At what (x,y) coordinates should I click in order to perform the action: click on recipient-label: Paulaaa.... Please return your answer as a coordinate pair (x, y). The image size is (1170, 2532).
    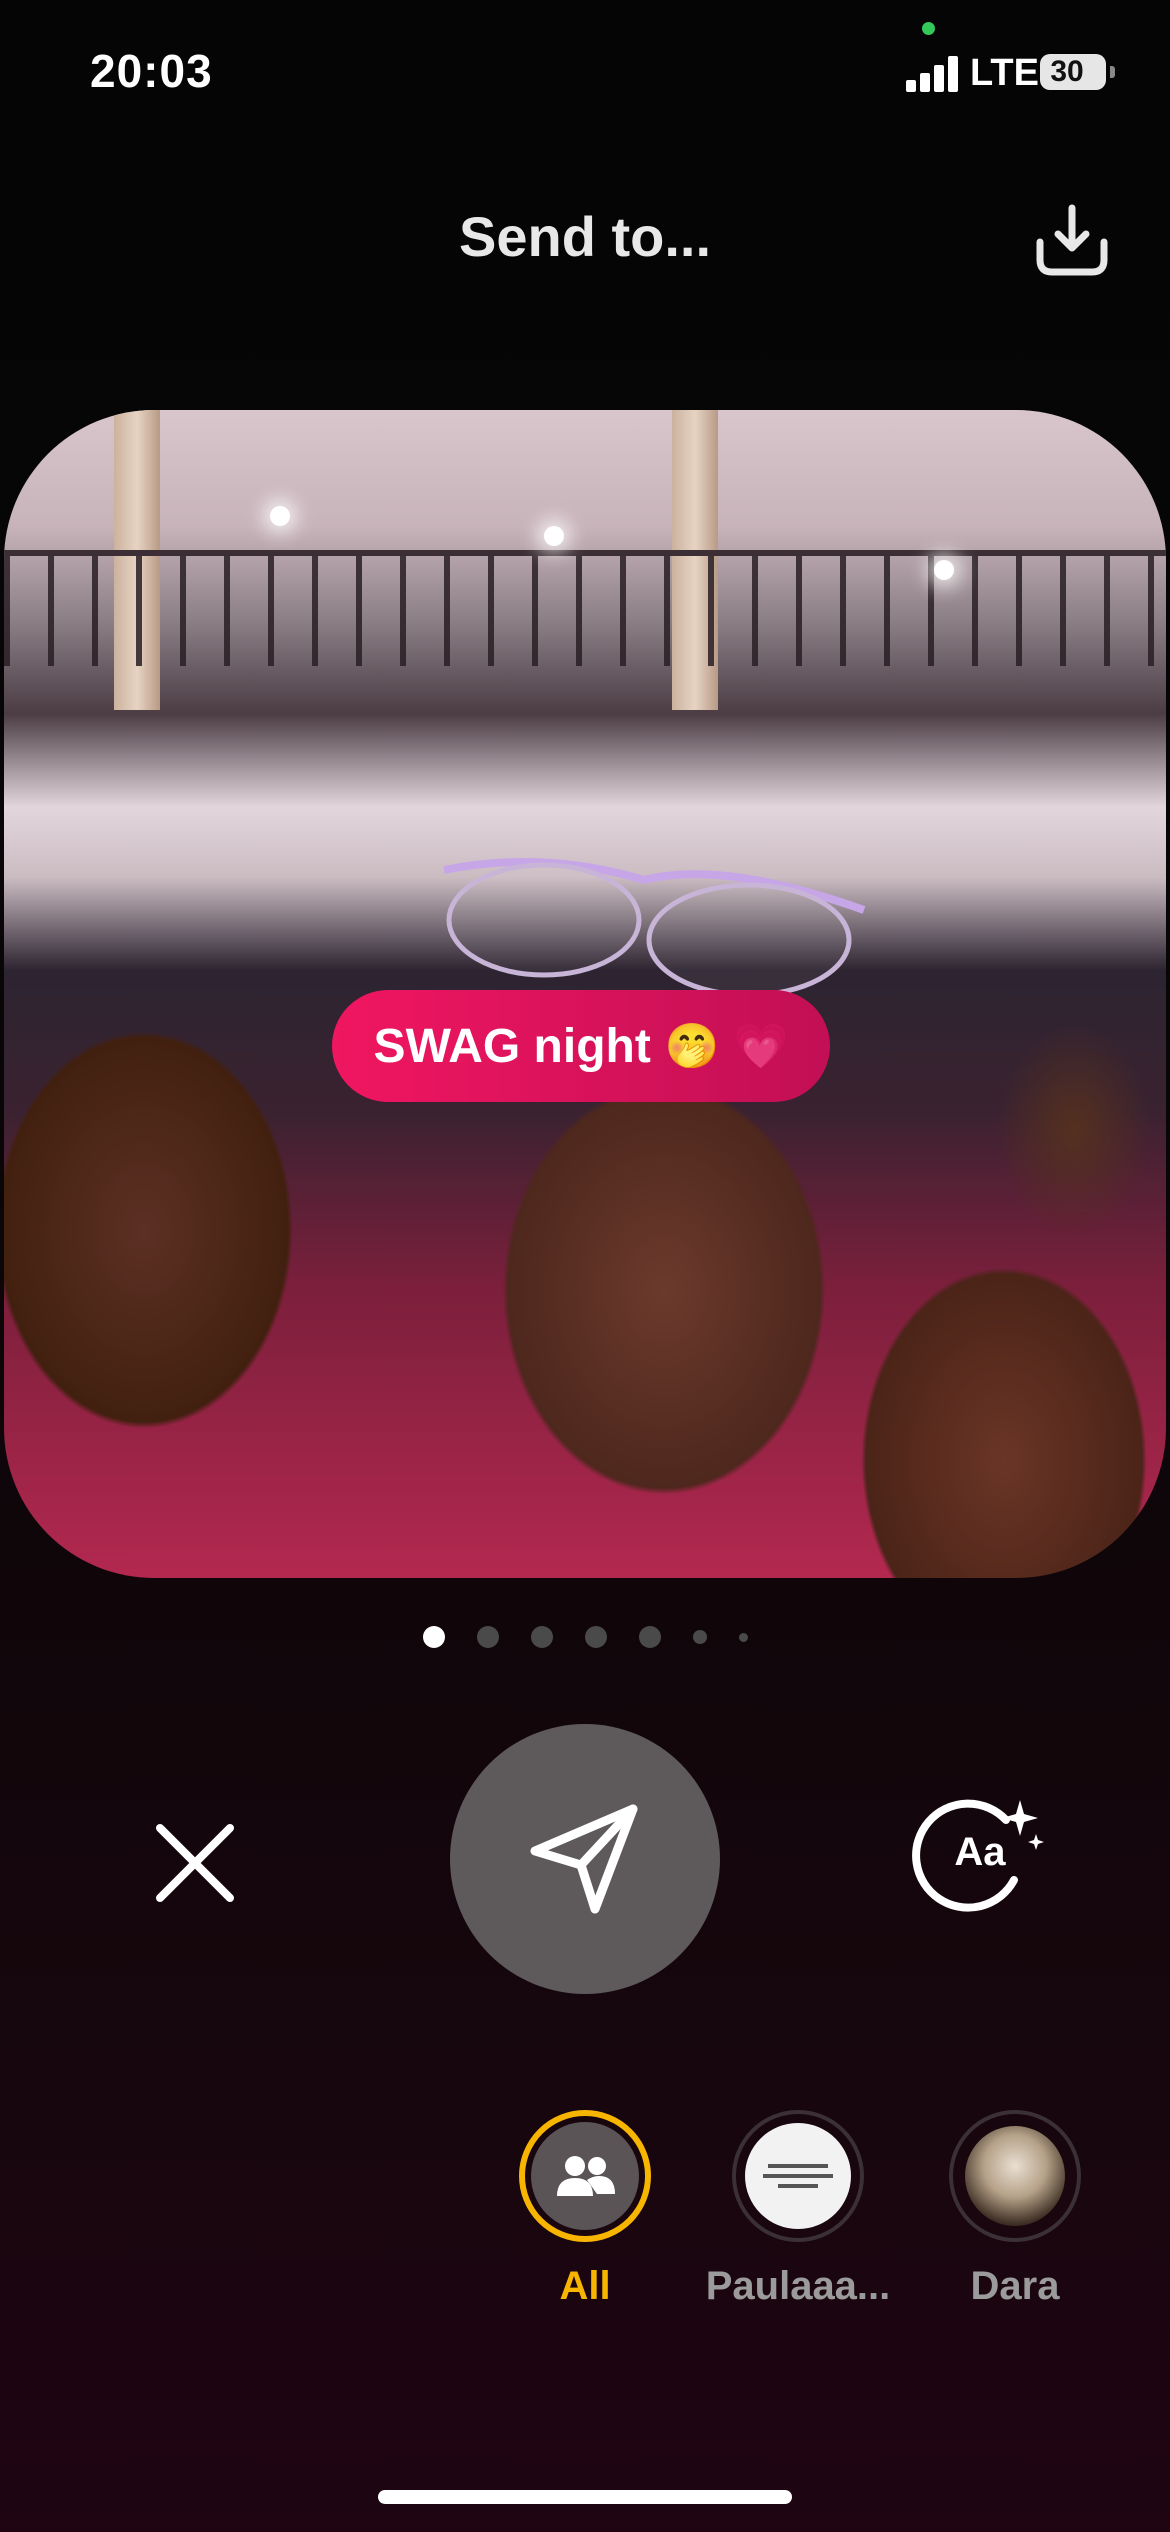
    Looking at the image, I should click on (798, 2286).